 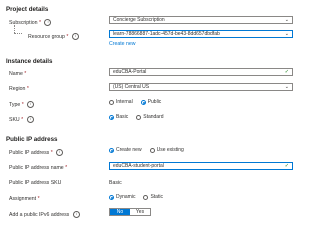 What do you see at coordinates (24, 199) in the screenshot?
I see `assignment-label: Assignment *` at bounding box center [24, 199].